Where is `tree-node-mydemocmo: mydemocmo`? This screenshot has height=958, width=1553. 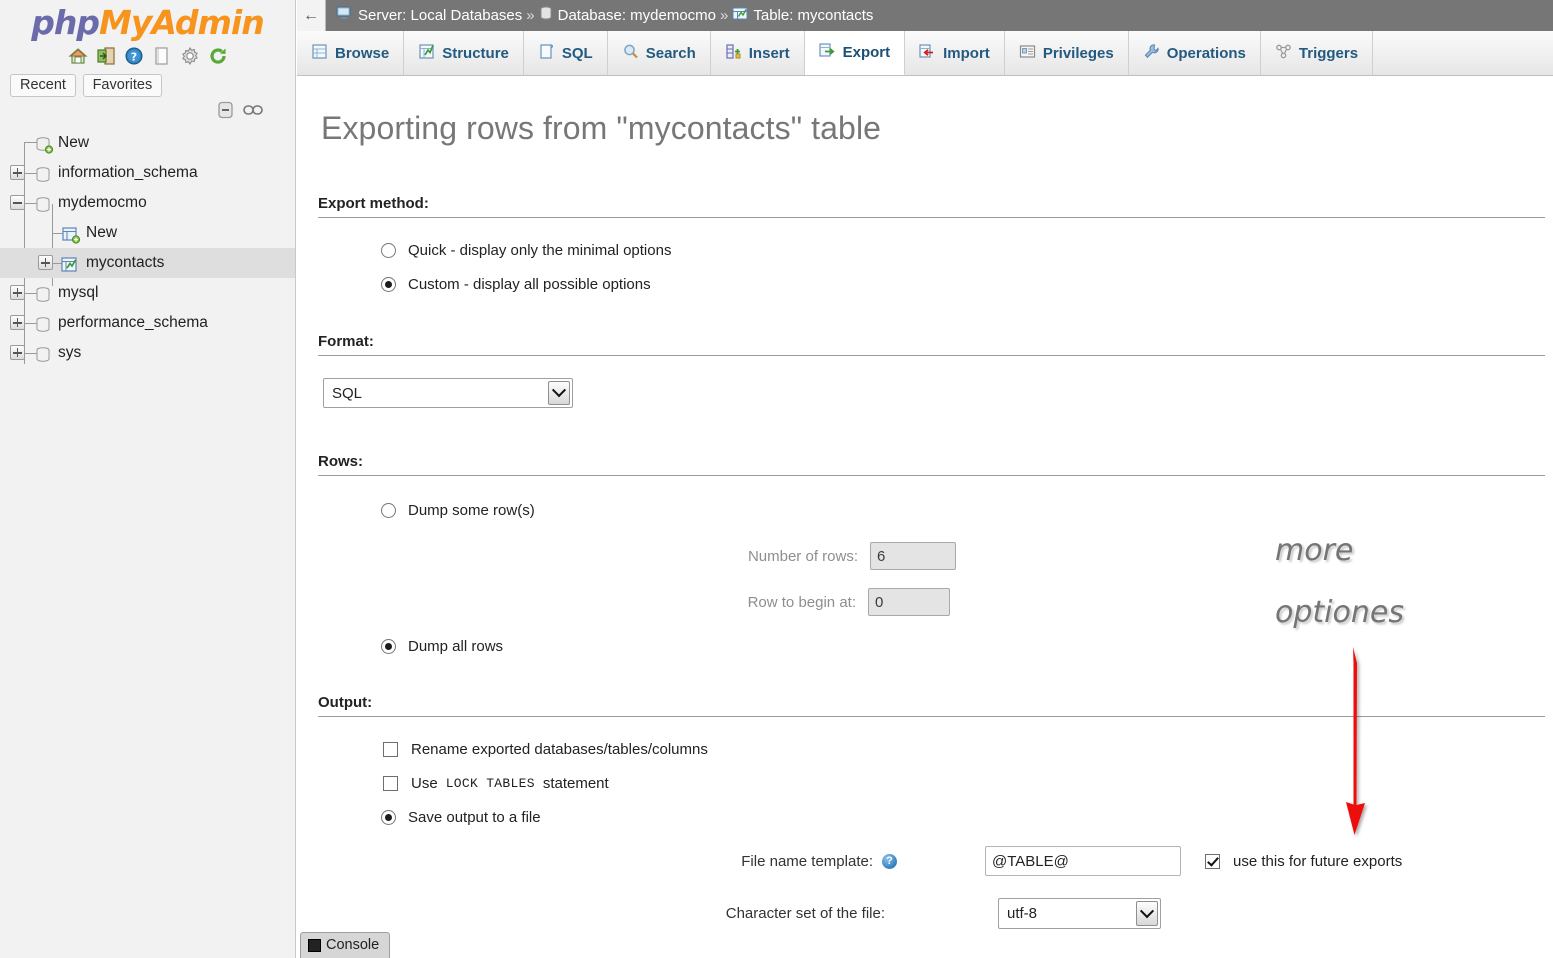
tree-node-mydemocmo: mydemocmo is located at coordinates (147, 203).